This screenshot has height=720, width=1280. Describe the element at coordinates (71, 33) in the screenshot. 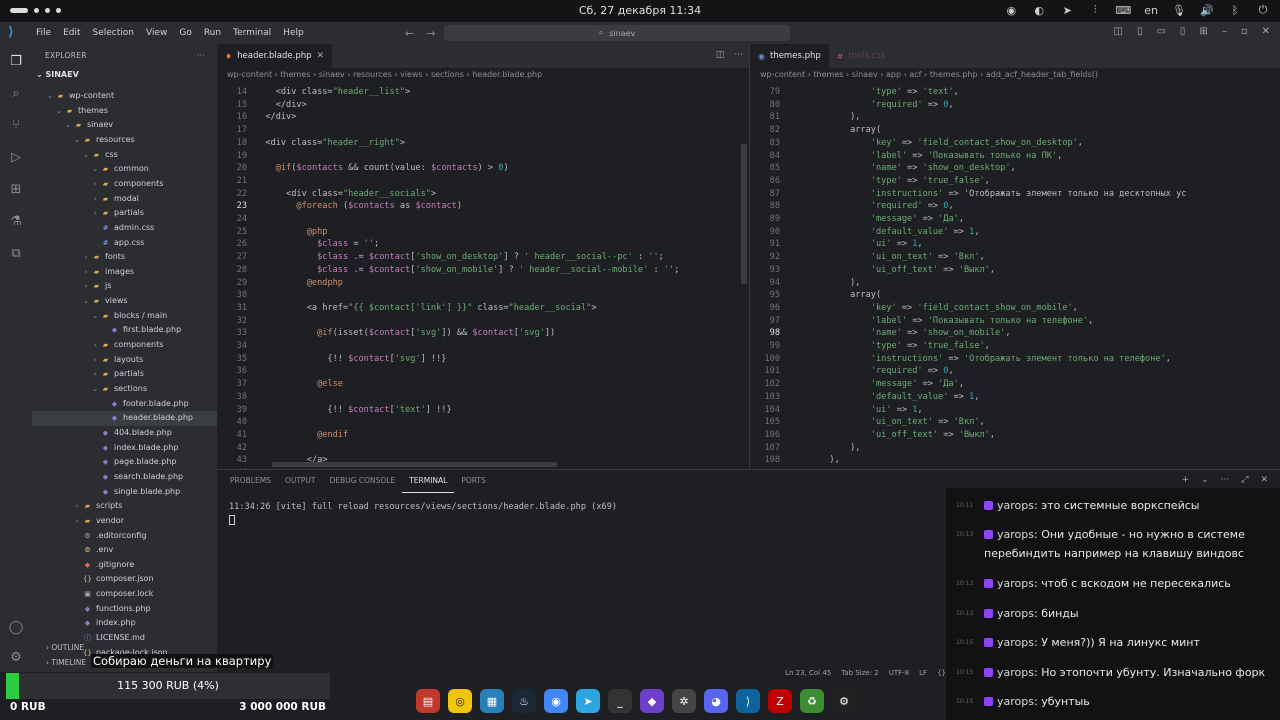

I see `menu-edit: Edit` at that location.